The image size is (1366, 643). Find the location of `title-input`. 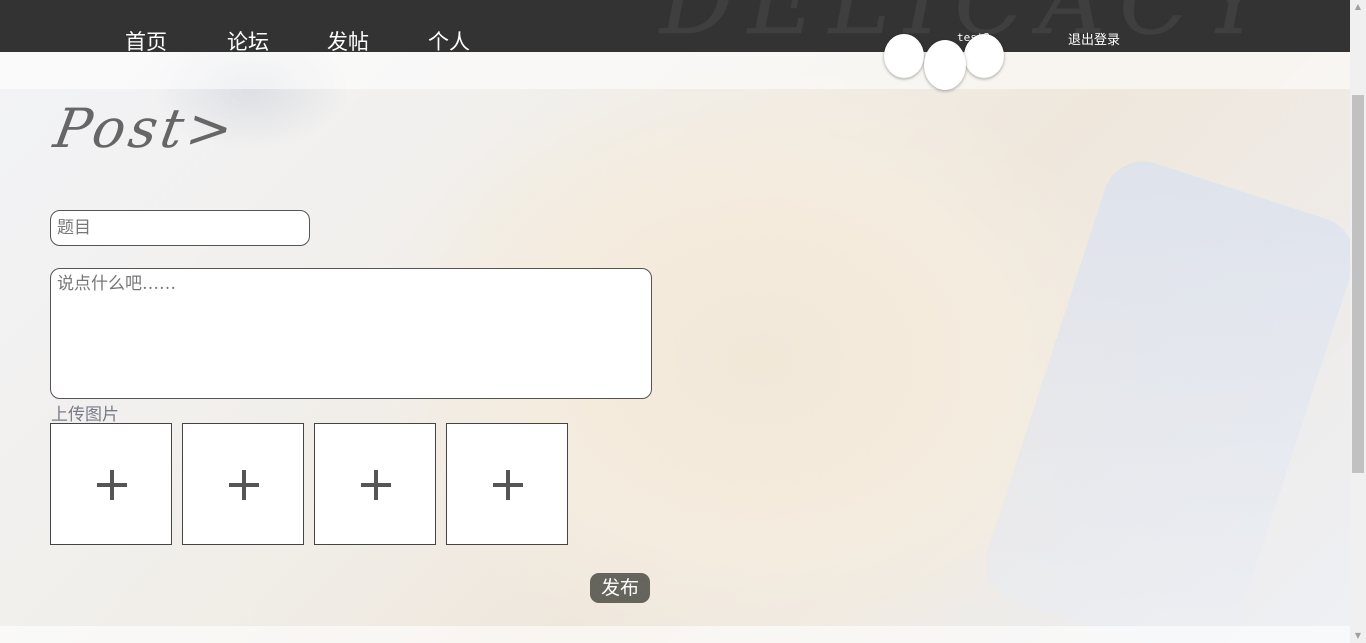

title-input is located at coordinates (180, 228).